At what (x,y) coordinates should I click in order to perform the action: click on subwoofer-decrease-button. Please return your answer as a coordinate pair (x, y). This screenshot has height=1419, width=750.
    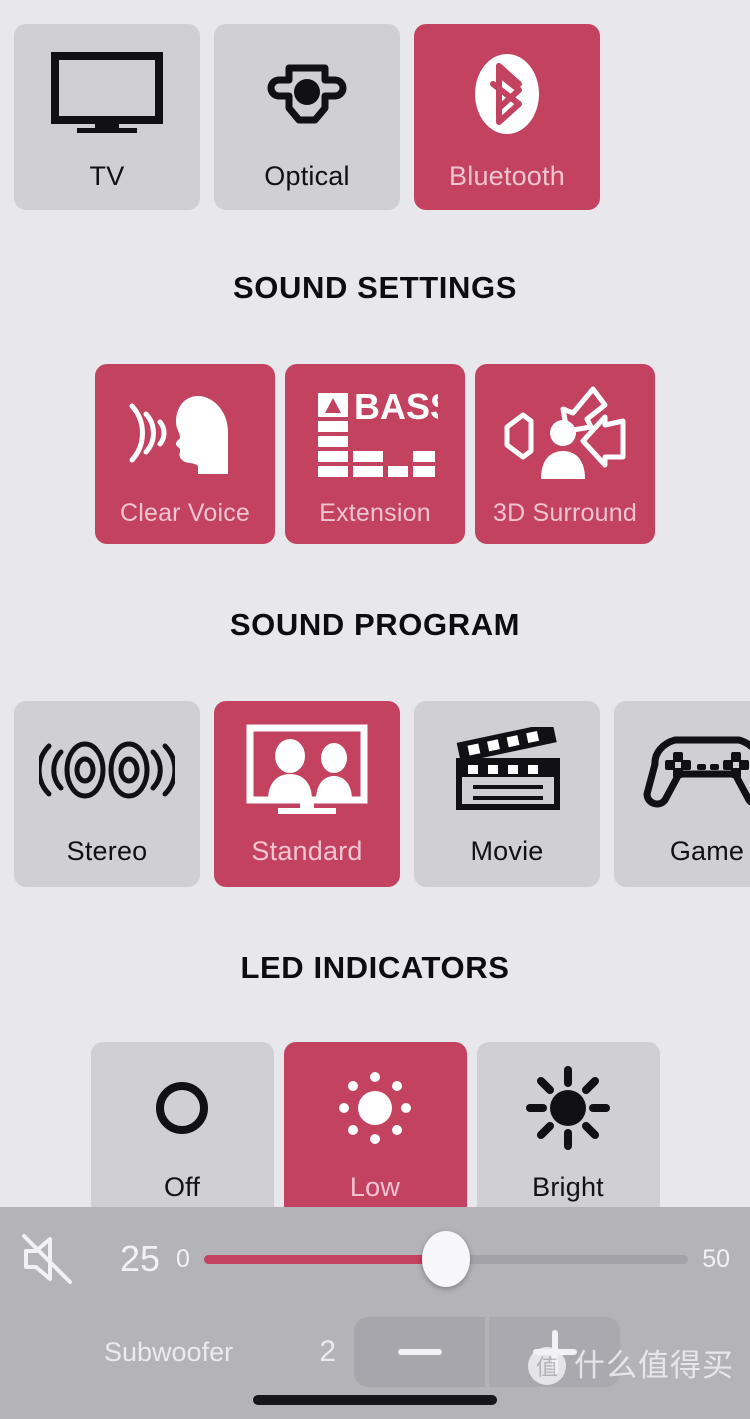
    Looking at the image, I should click on (419, 1352).